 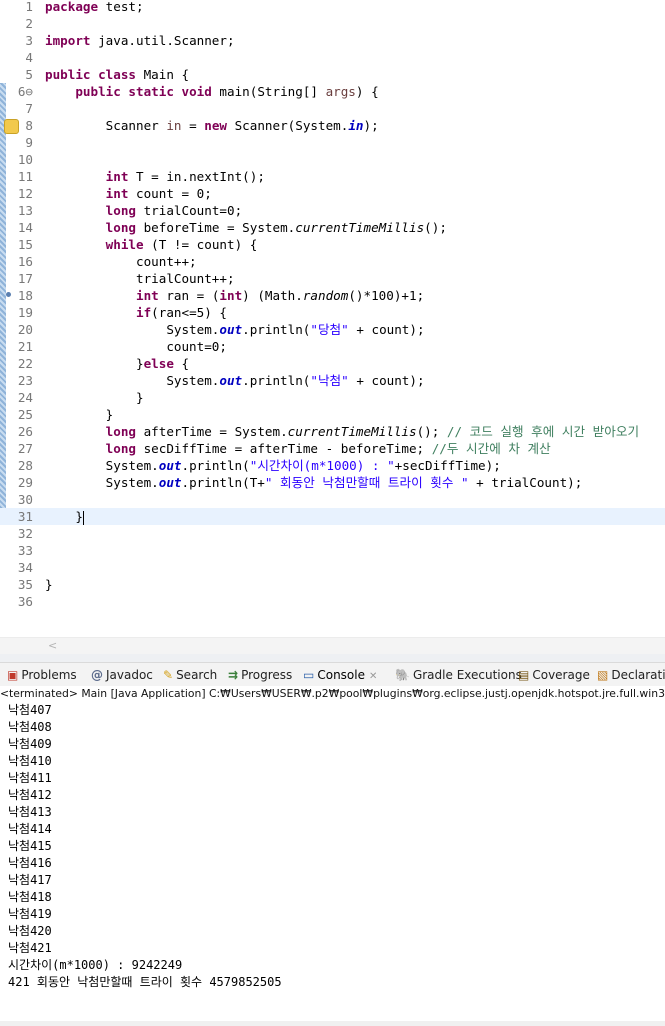 I want to click on code-token: .println(, so click(x=215, y=465).